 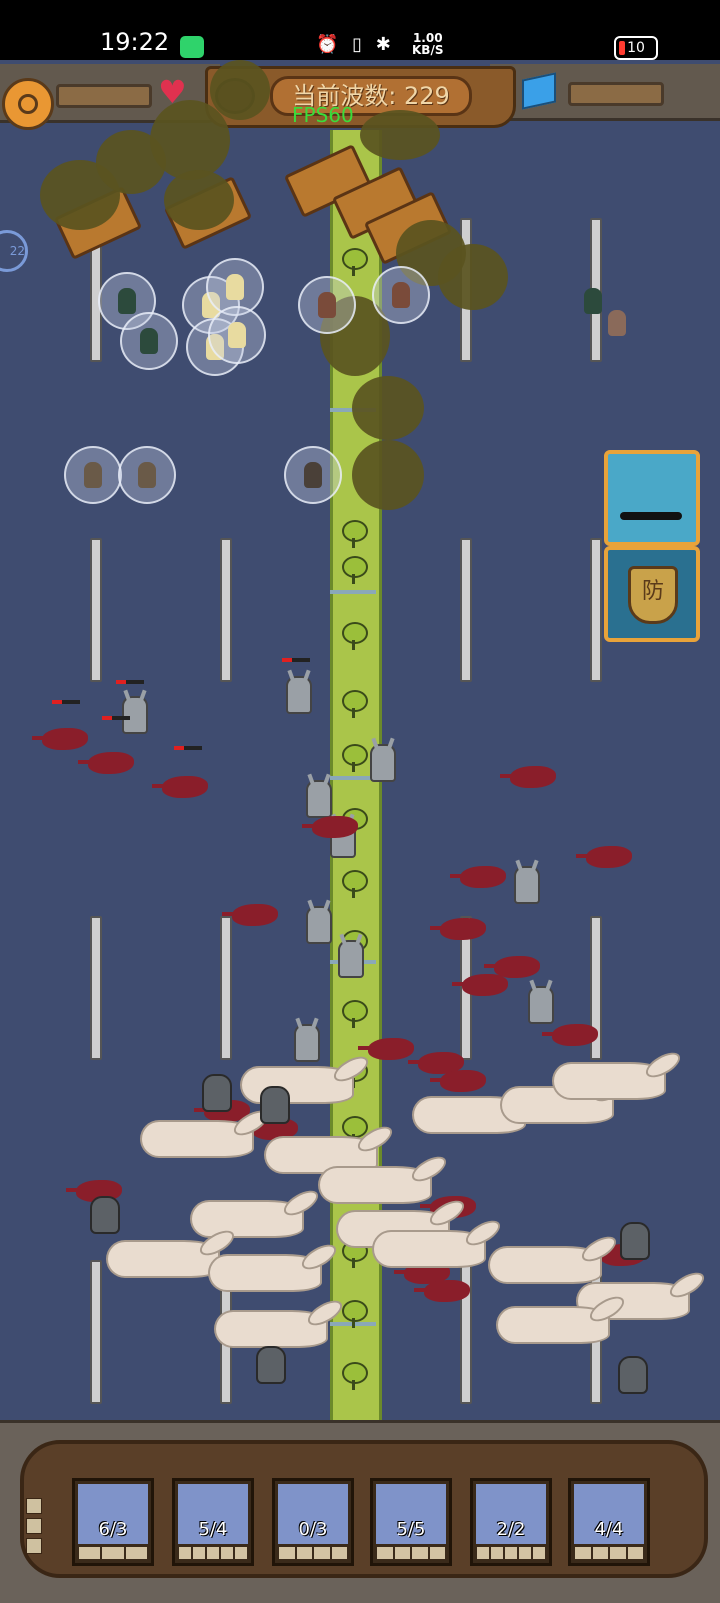 I want to click on settings-gear-icon, so click(x=28, y=104).